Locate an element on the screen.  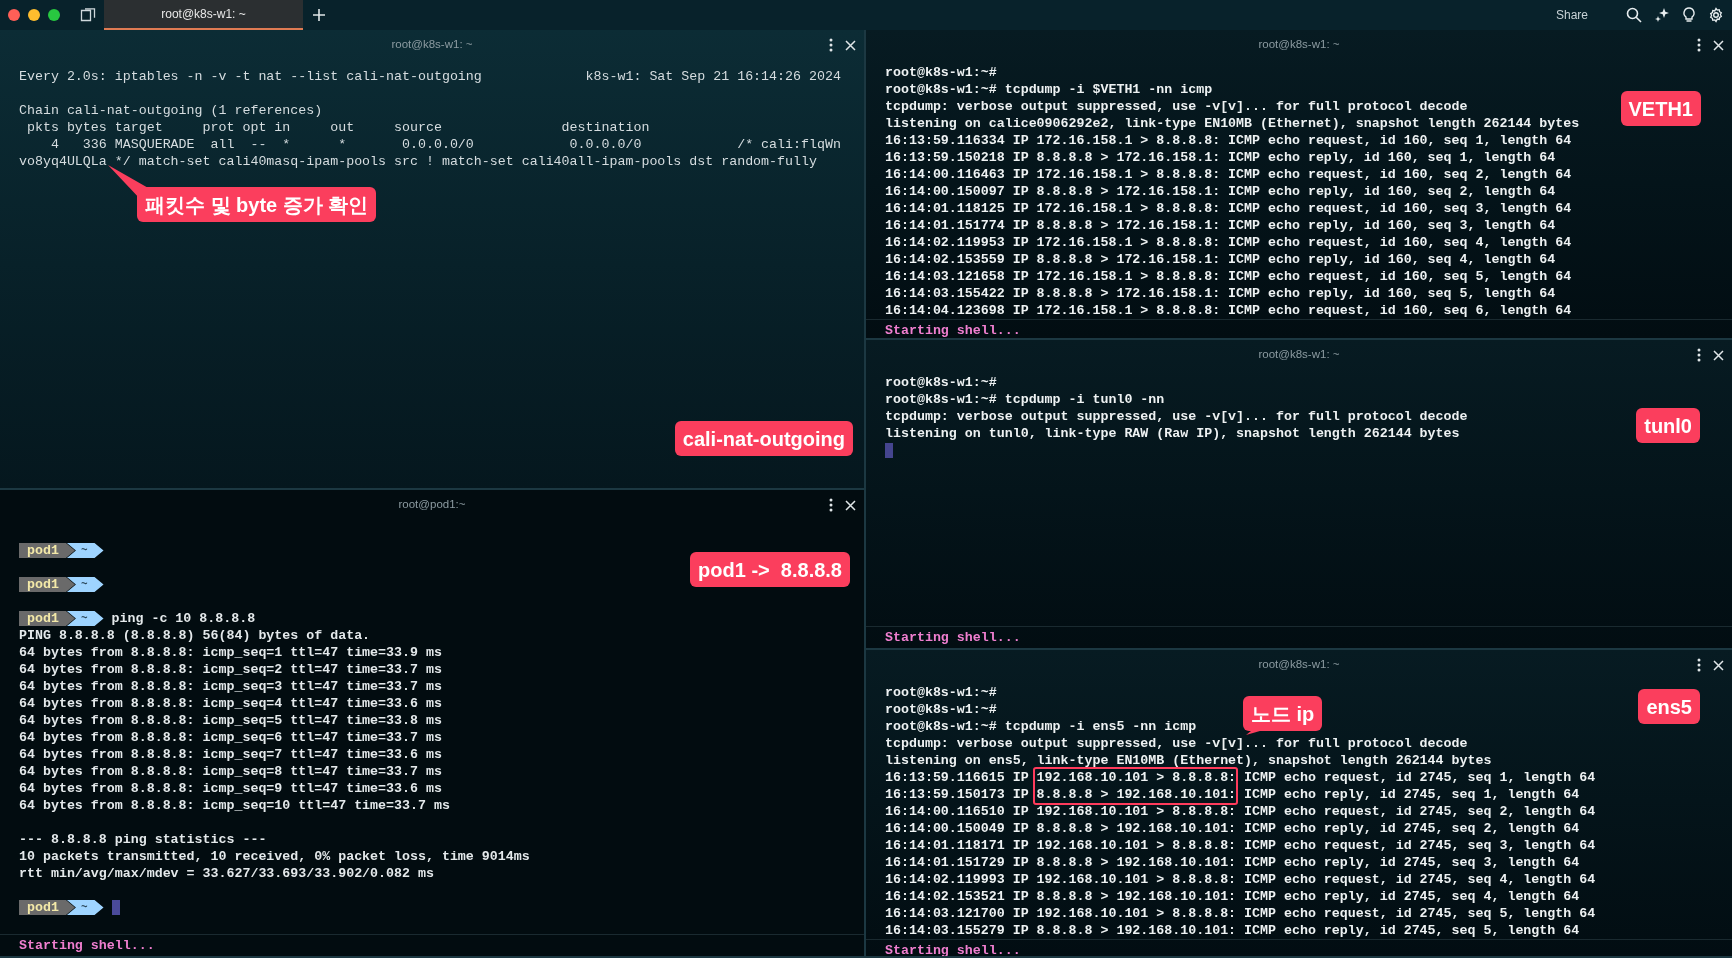
terminal-line: 16:14:00.150049 IP 8.8.8.8 > 192.168.10.101: ICMP echo reply, id 2745, seq 2, length 64 is located at coordinates (1232, 828).